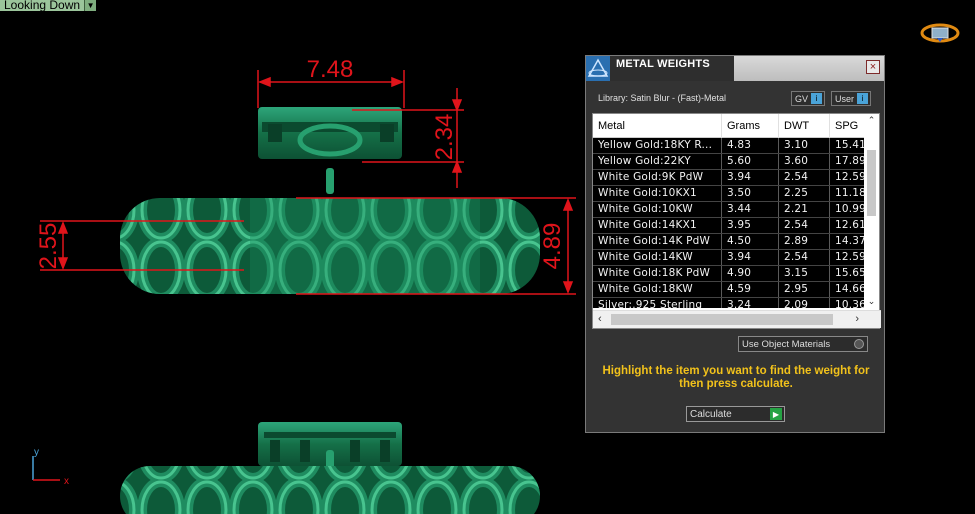 Image resolution: width=975 pixels, height=514 pixels. What do you see at coordinates (657, 209) in the screenshot?
I see `table-cell: White Gold:10KW` at bounding box center [657, 209].